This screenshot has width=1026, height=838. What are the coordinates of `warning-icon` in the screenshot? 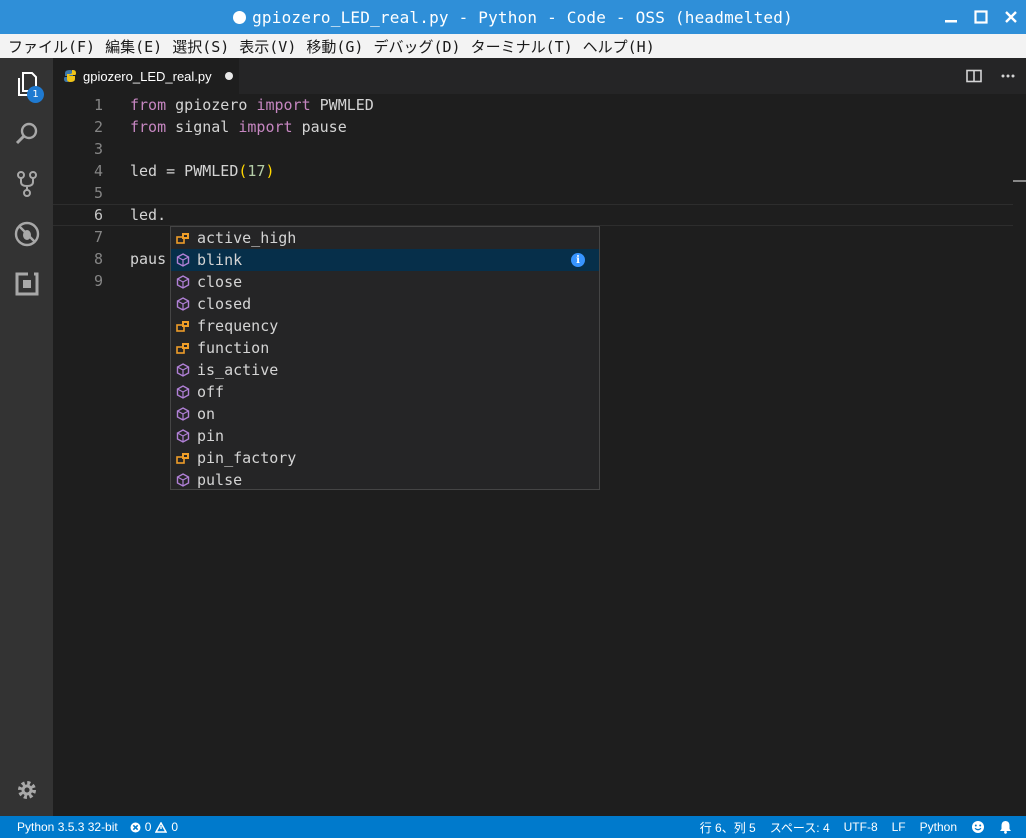 It's located at (161, 827).